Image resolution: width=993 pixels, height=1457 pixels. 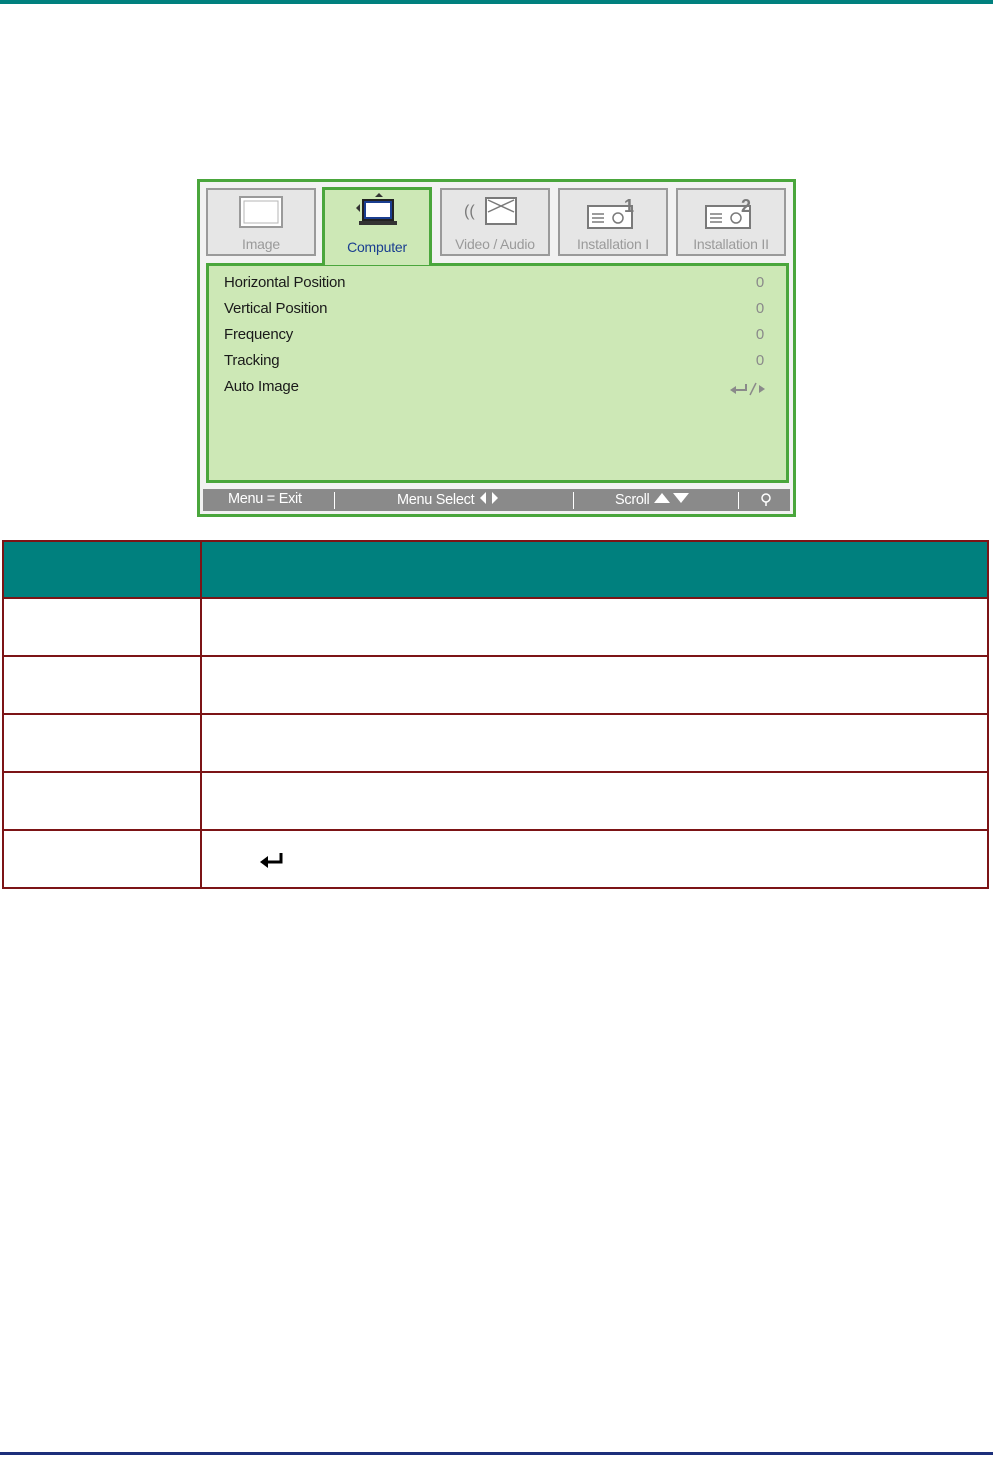 I want to click on tab-installation-1: 1 Installation I, so click(x=613, y=222).